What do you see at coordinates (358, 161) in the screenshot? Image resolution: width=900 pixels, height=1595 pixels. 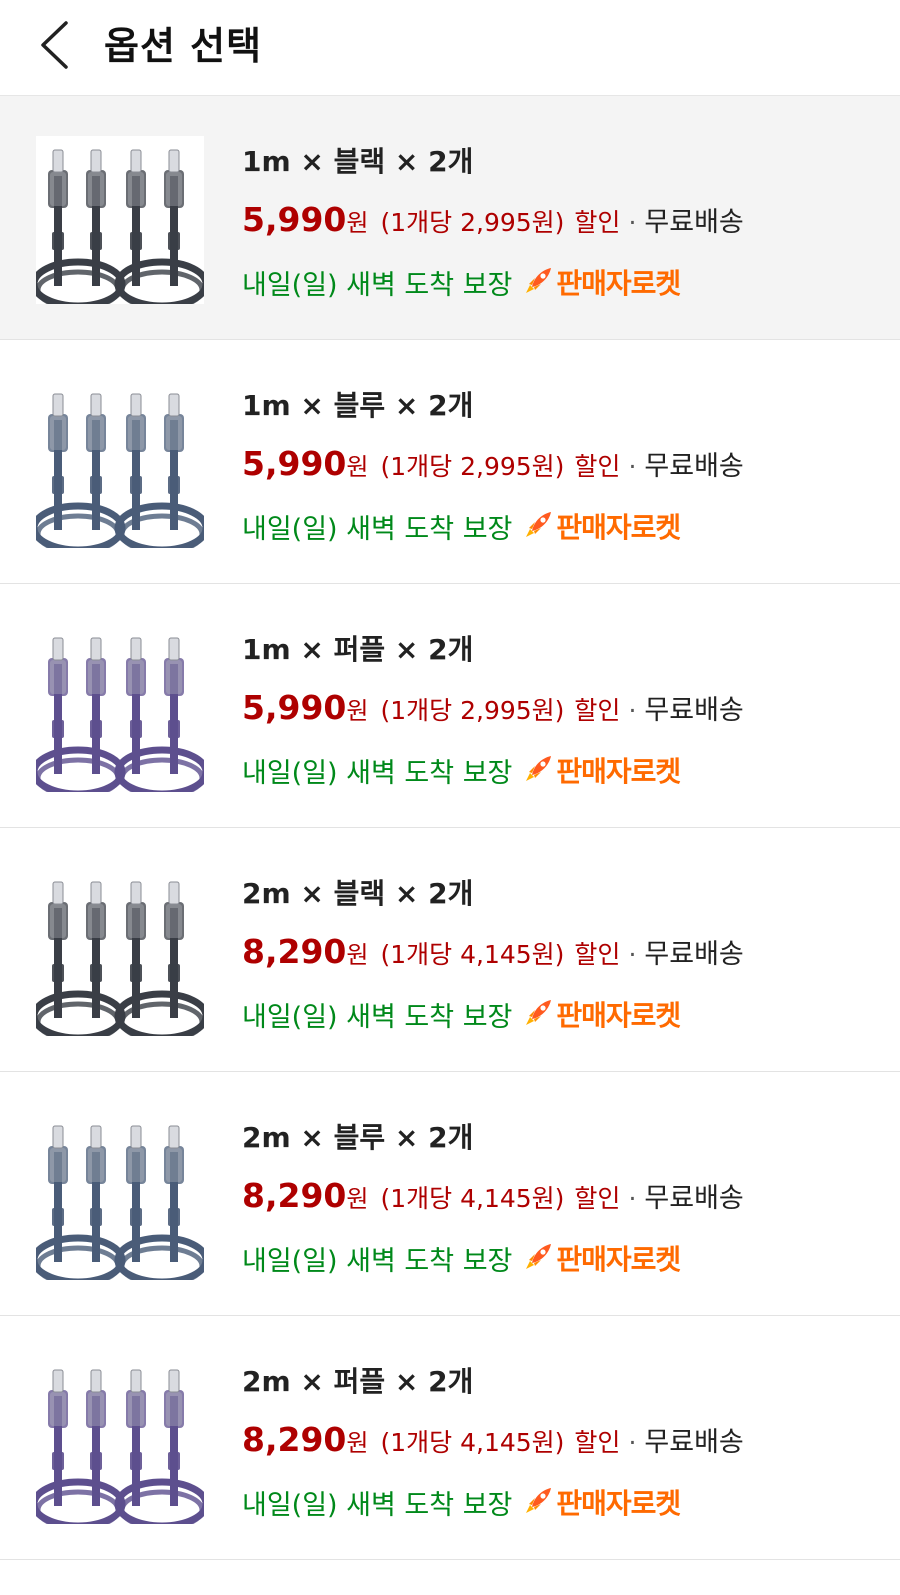 I see `option-name: 1m × 블랙 × 2개` at bounding box center [358, 161].